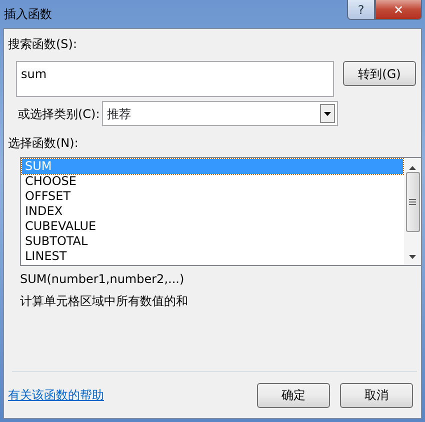 Image resolution: width=425 pixels, height=422 pixels. I want to click on help-link: 有关该函数的帮助, so click(56, 395).